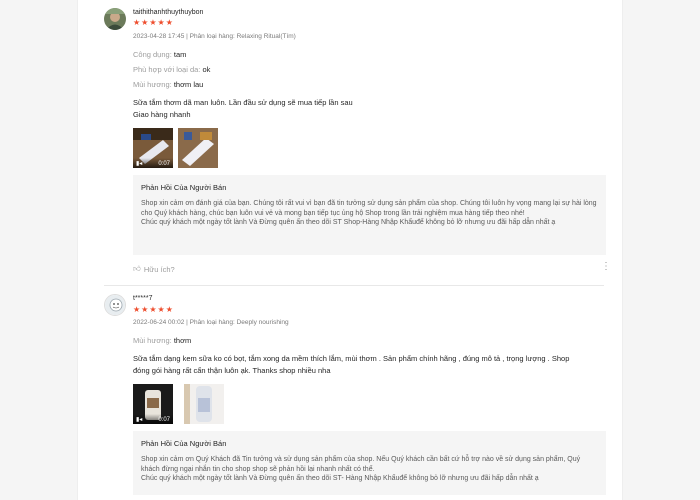 The height and width of the screenshot is (500, 700). I want to click on thumbs-up-icon: 👍︎, so click(137, 268).